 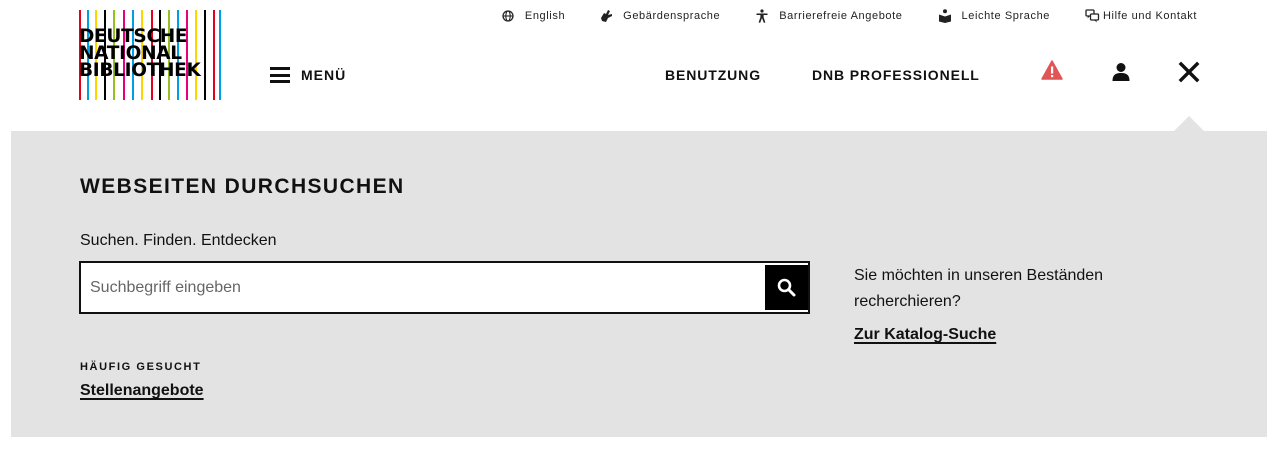 I want to click on search-button, so click(x=786, y=287).